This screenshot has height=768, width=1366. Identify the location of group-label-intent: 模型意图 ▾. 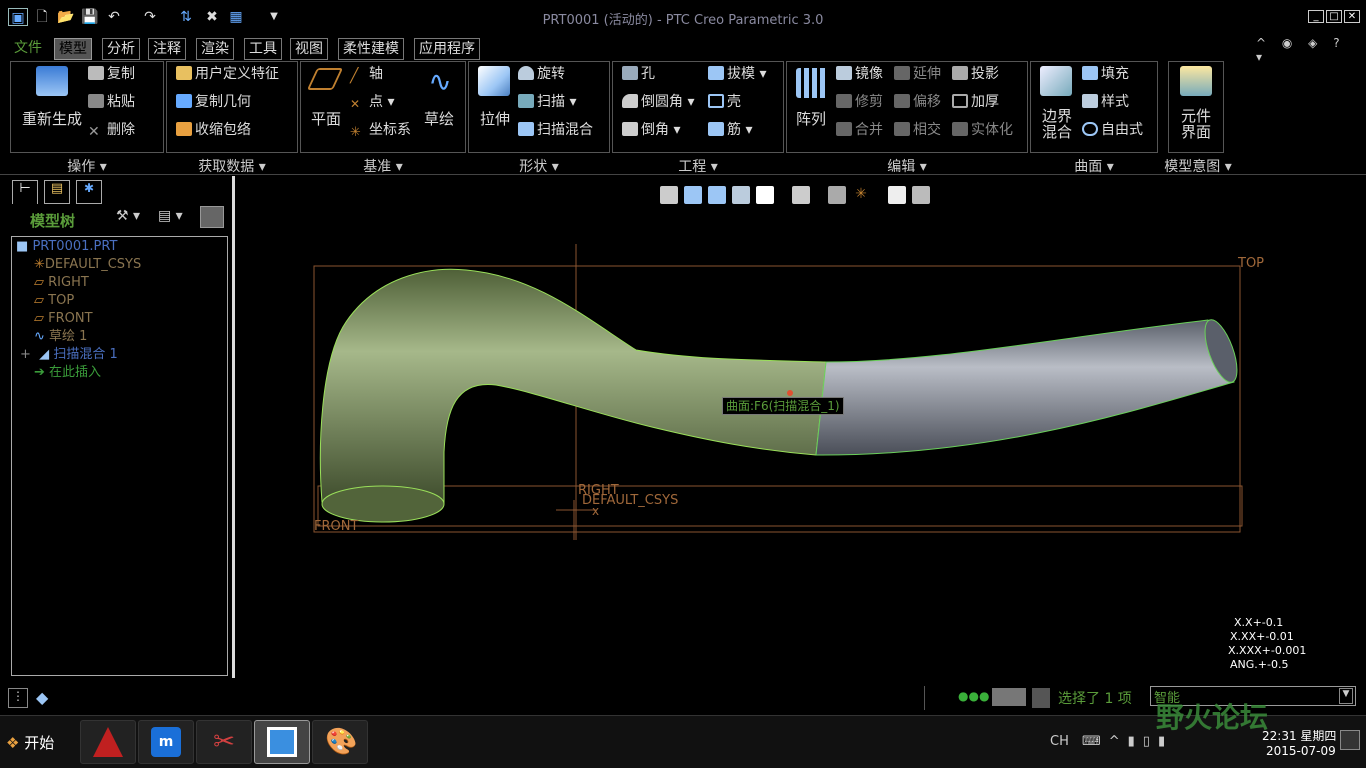
(1198, 166).